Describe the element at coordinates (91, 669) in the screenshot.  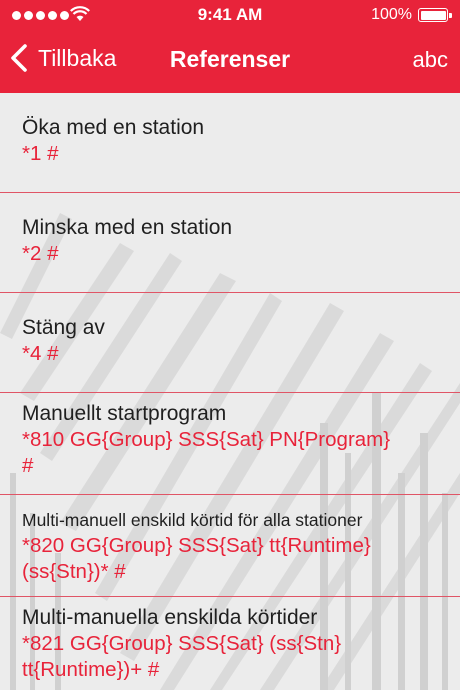
I see `list-item-code: tt{Runtime})+ #` at that location.